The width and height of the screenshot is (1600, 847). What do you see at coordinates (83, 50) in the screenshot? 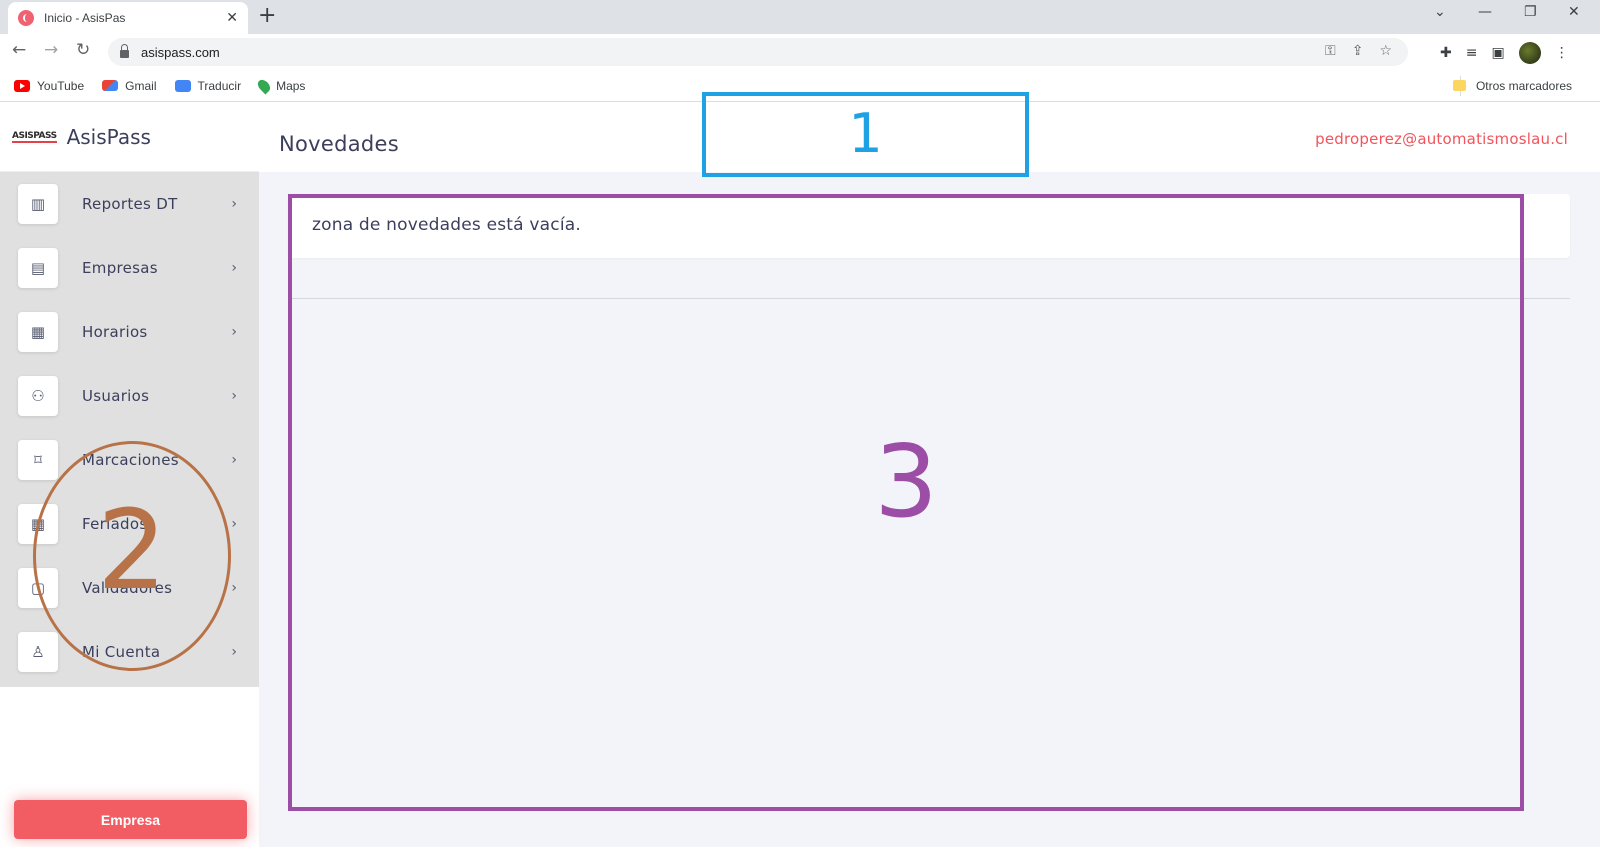
I see `reload-icon: ↻` at bounding box center [83, 50].